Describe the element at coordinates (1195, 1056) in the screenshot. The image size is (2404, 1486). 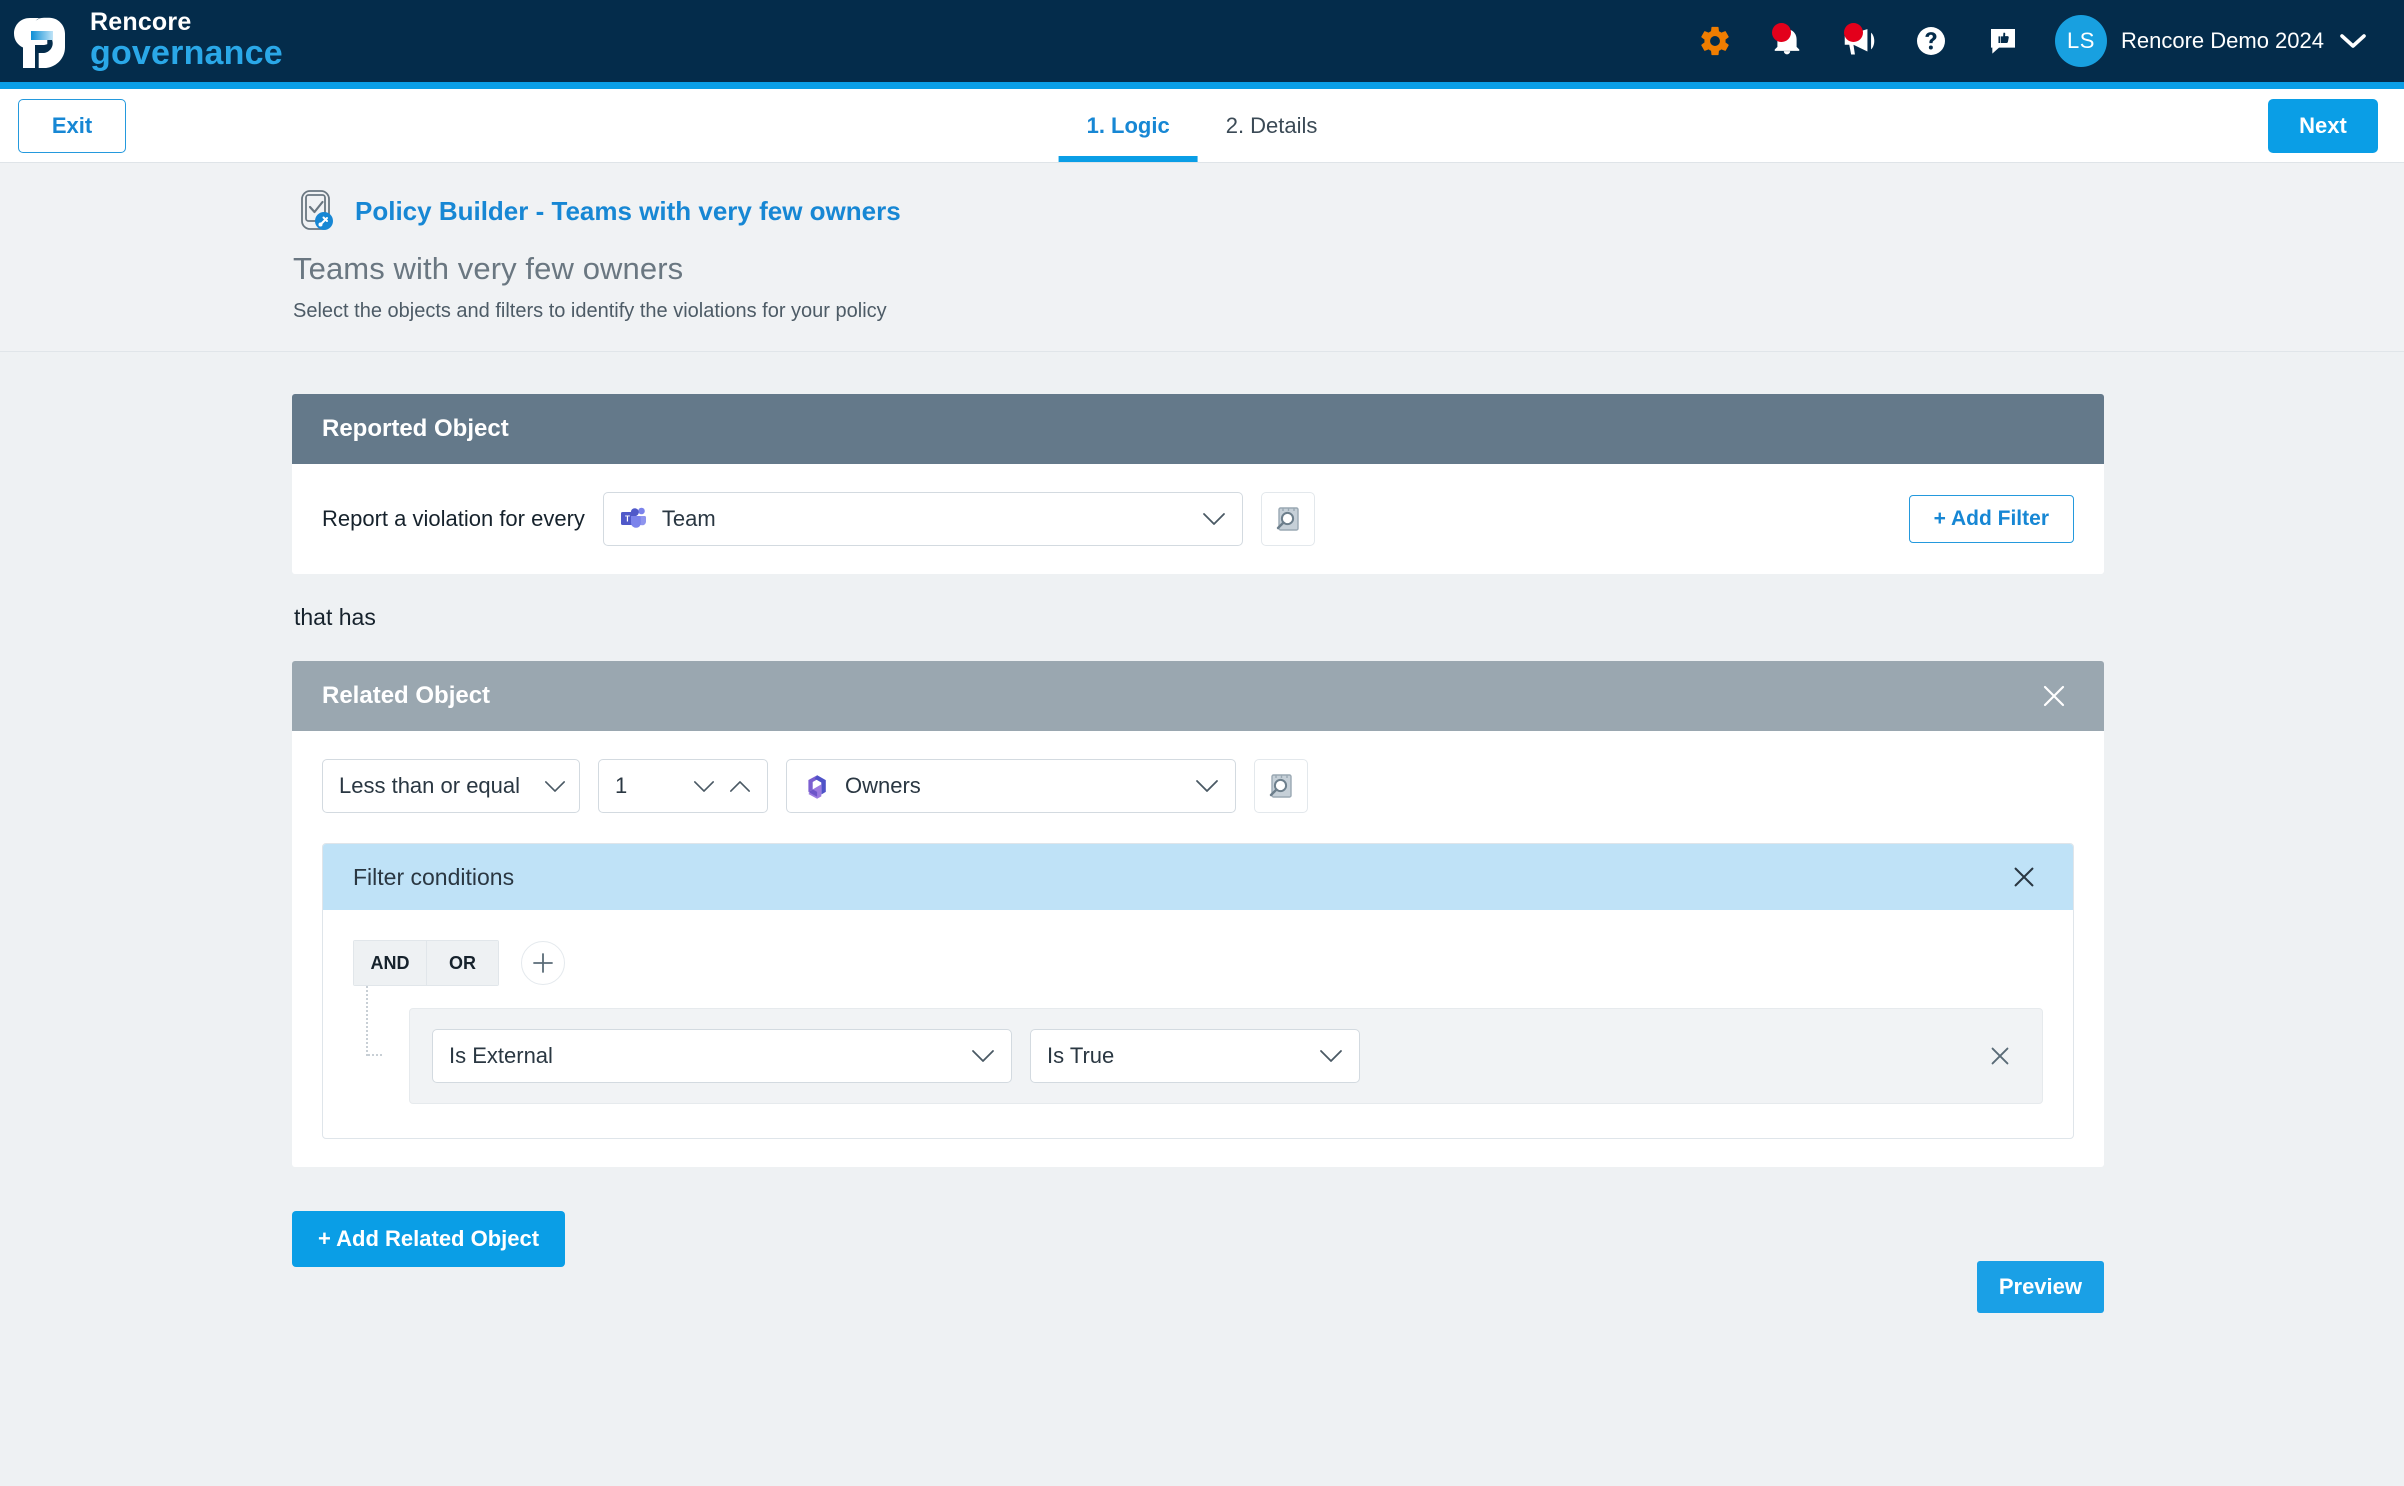
I see `condition-operator-select: Is True` at that location.